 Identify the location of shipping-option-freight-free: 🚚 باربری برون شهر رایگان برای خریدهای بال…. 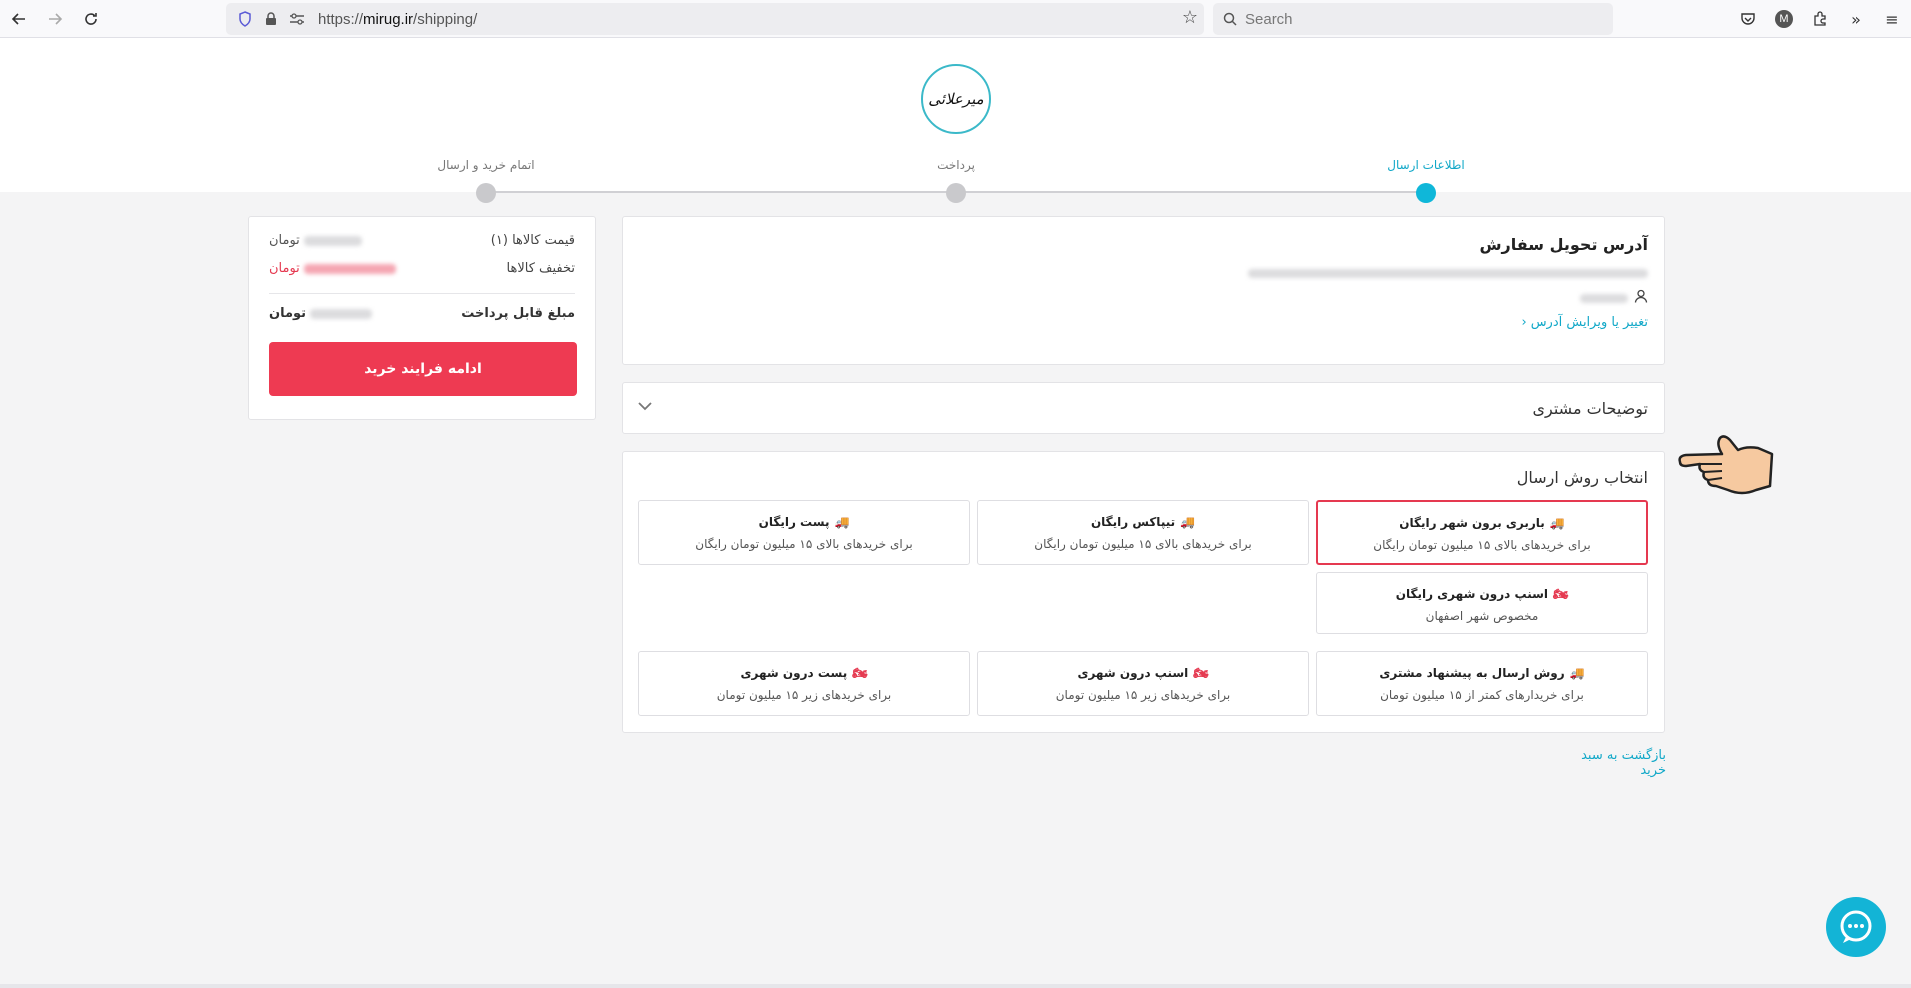
(1482, 532).